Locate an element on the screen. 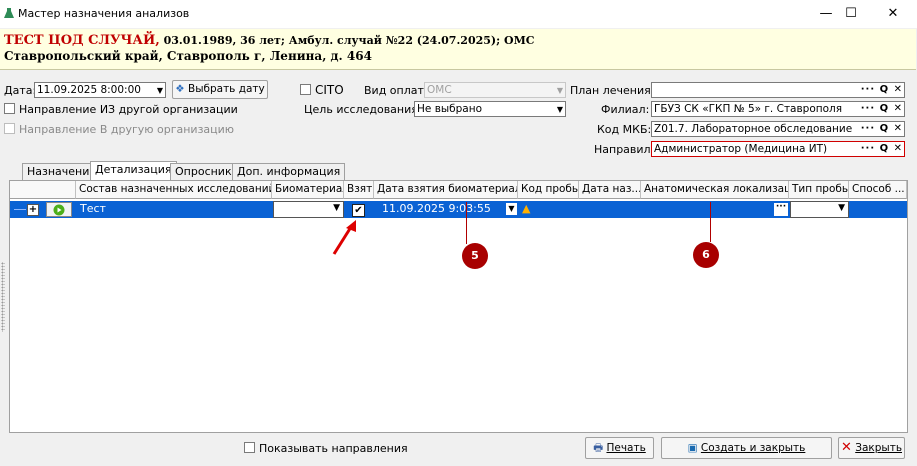 This screenshot has width=917, height=466. play-icon is located at coordinates (59, 210).